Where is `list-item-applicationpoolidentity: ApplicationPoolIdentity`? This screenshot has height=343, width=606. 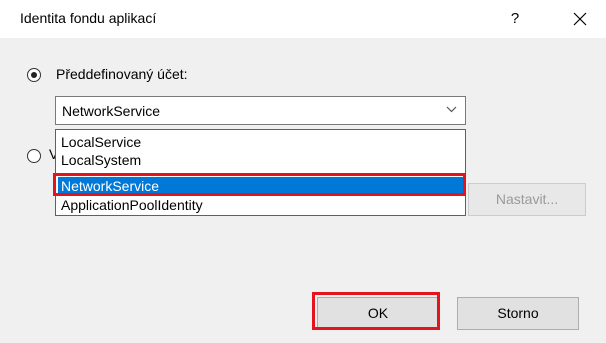
list-item-applicationpoolidentity: ApplicationPoolIdentity is located at coordinates (260, 205).